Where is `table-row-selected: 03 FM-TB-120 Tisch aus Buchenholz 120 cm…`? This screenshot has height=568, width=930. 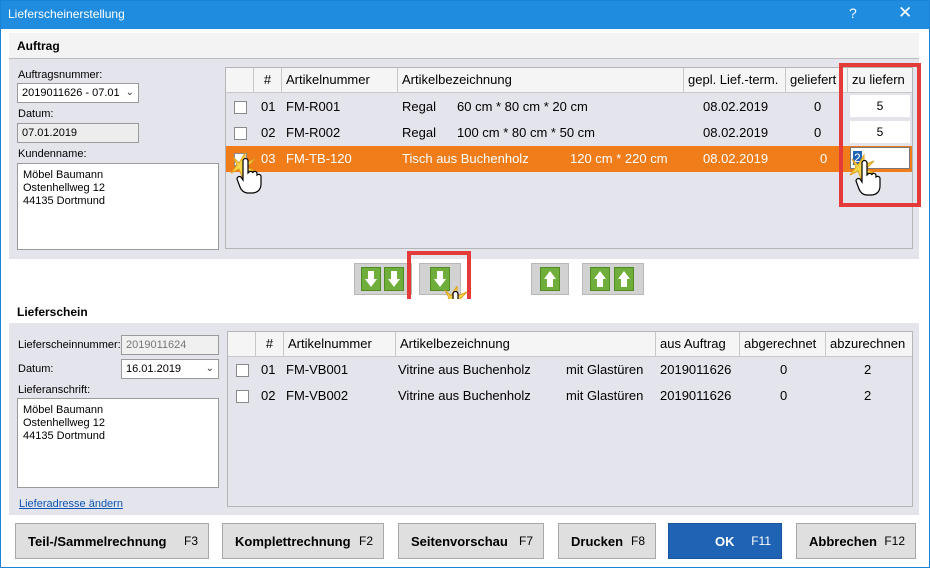 table-row-selected: 03 FM-TB-120 Tisch aus Buchenholz 120 cm… is located at coordinates (569, 159).